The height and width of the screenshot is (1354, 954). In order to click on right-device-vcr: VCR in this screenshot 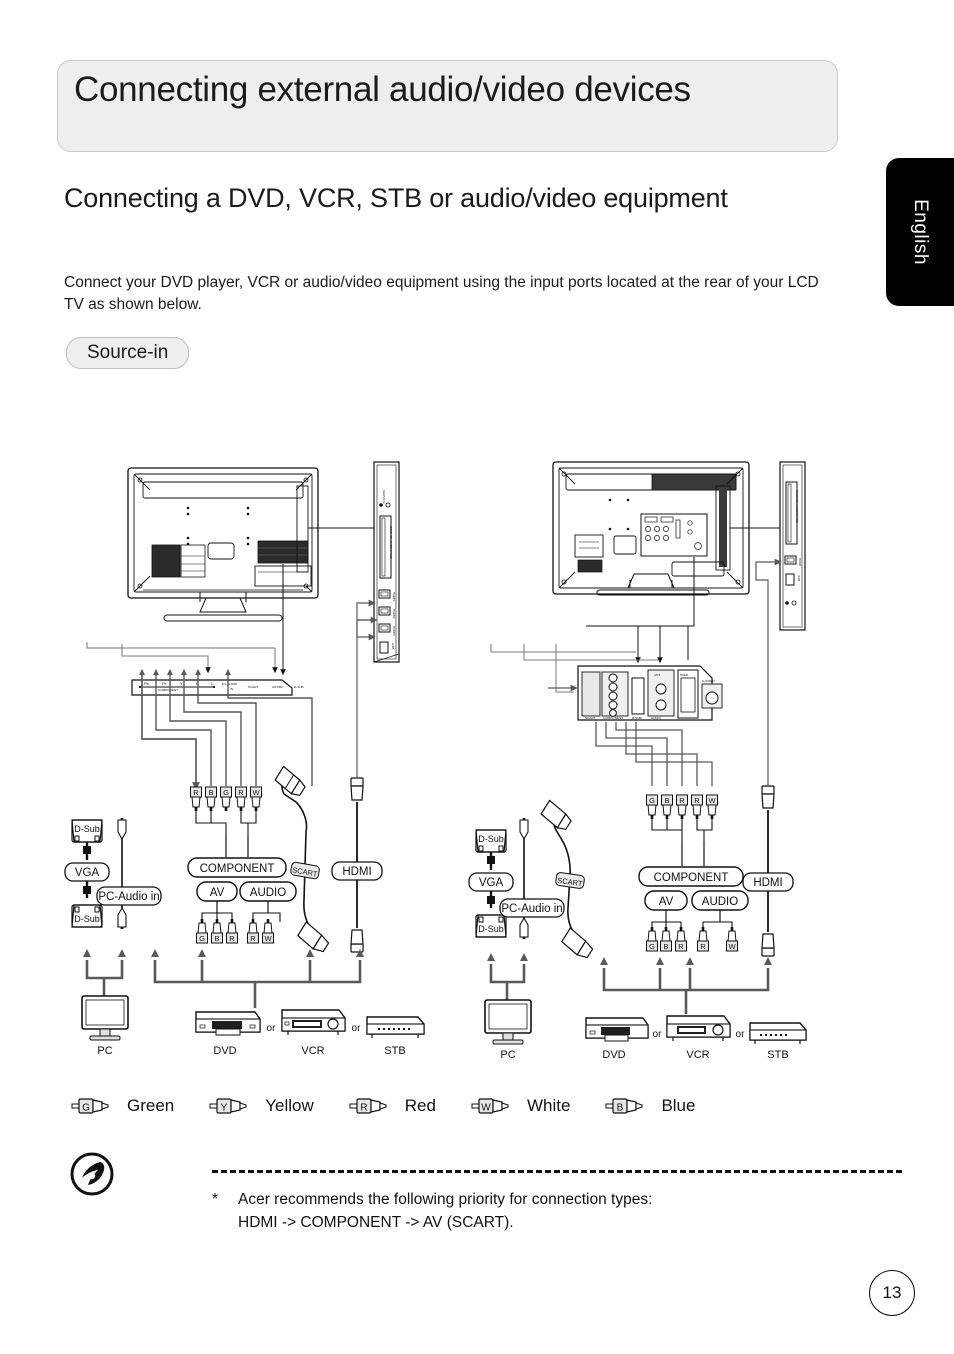, I will do `click(698, 1038)`.